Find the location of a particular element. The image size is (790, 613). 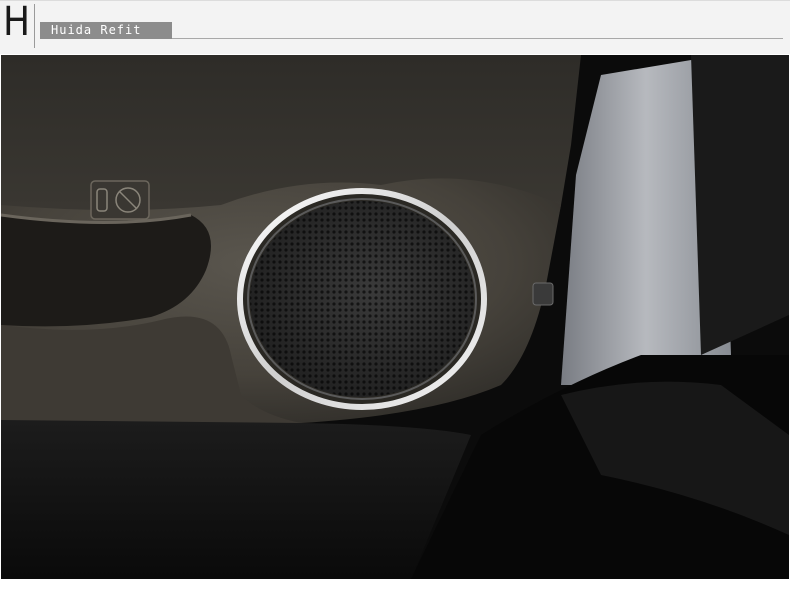

brand-label: Huida Refit is located at coordinates (96, 30).